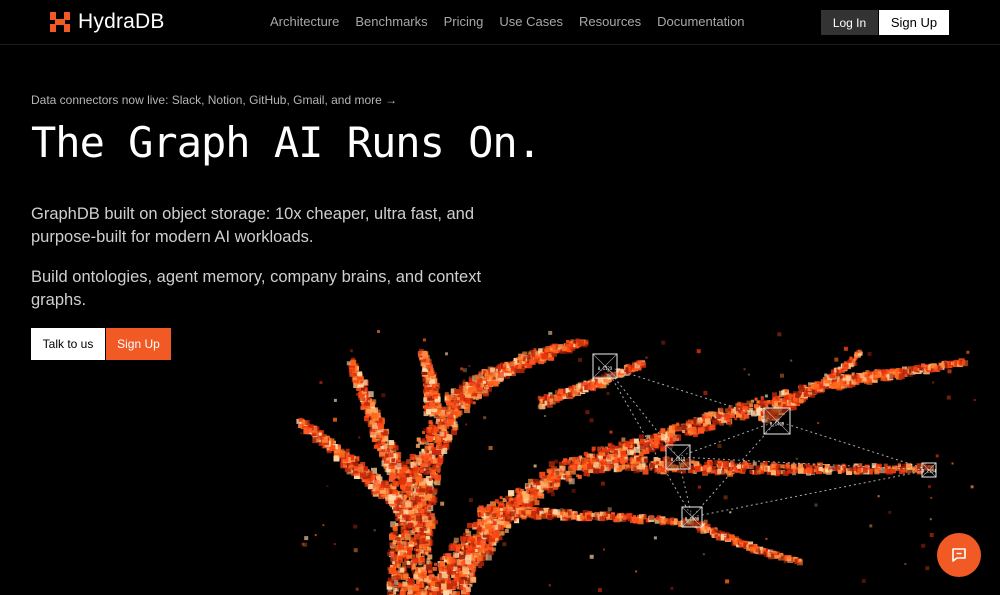 The image size is (1000, 595). Describe the element at coordinates (464, 21) in the screenshot. I see `nav-link-pricing: Pricing` at that location.